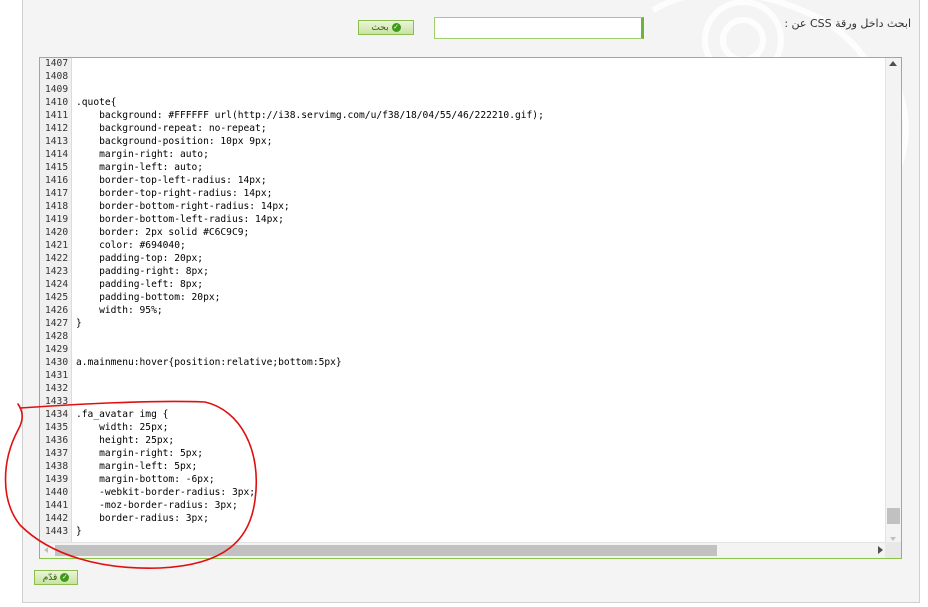 The width and height of the screenshot is (928, 607). I want to click on code-text: border-top-left-radius: 14px;, so click(171, 180).